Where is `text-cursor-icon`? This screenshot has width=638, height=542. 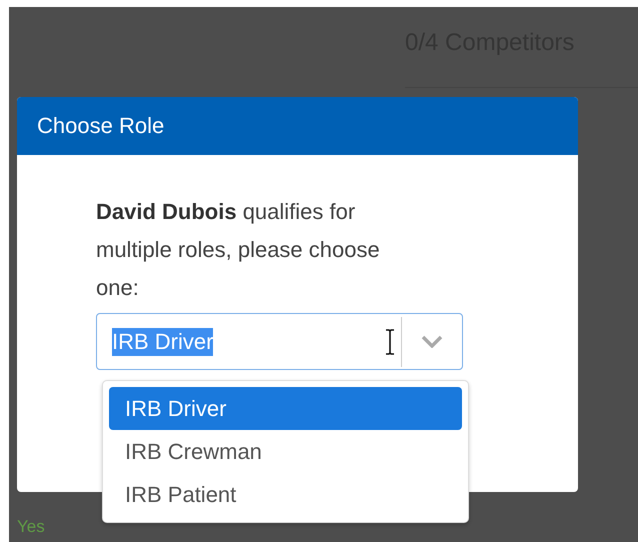 text-cursor-icon is located at coordinates (390, 341).